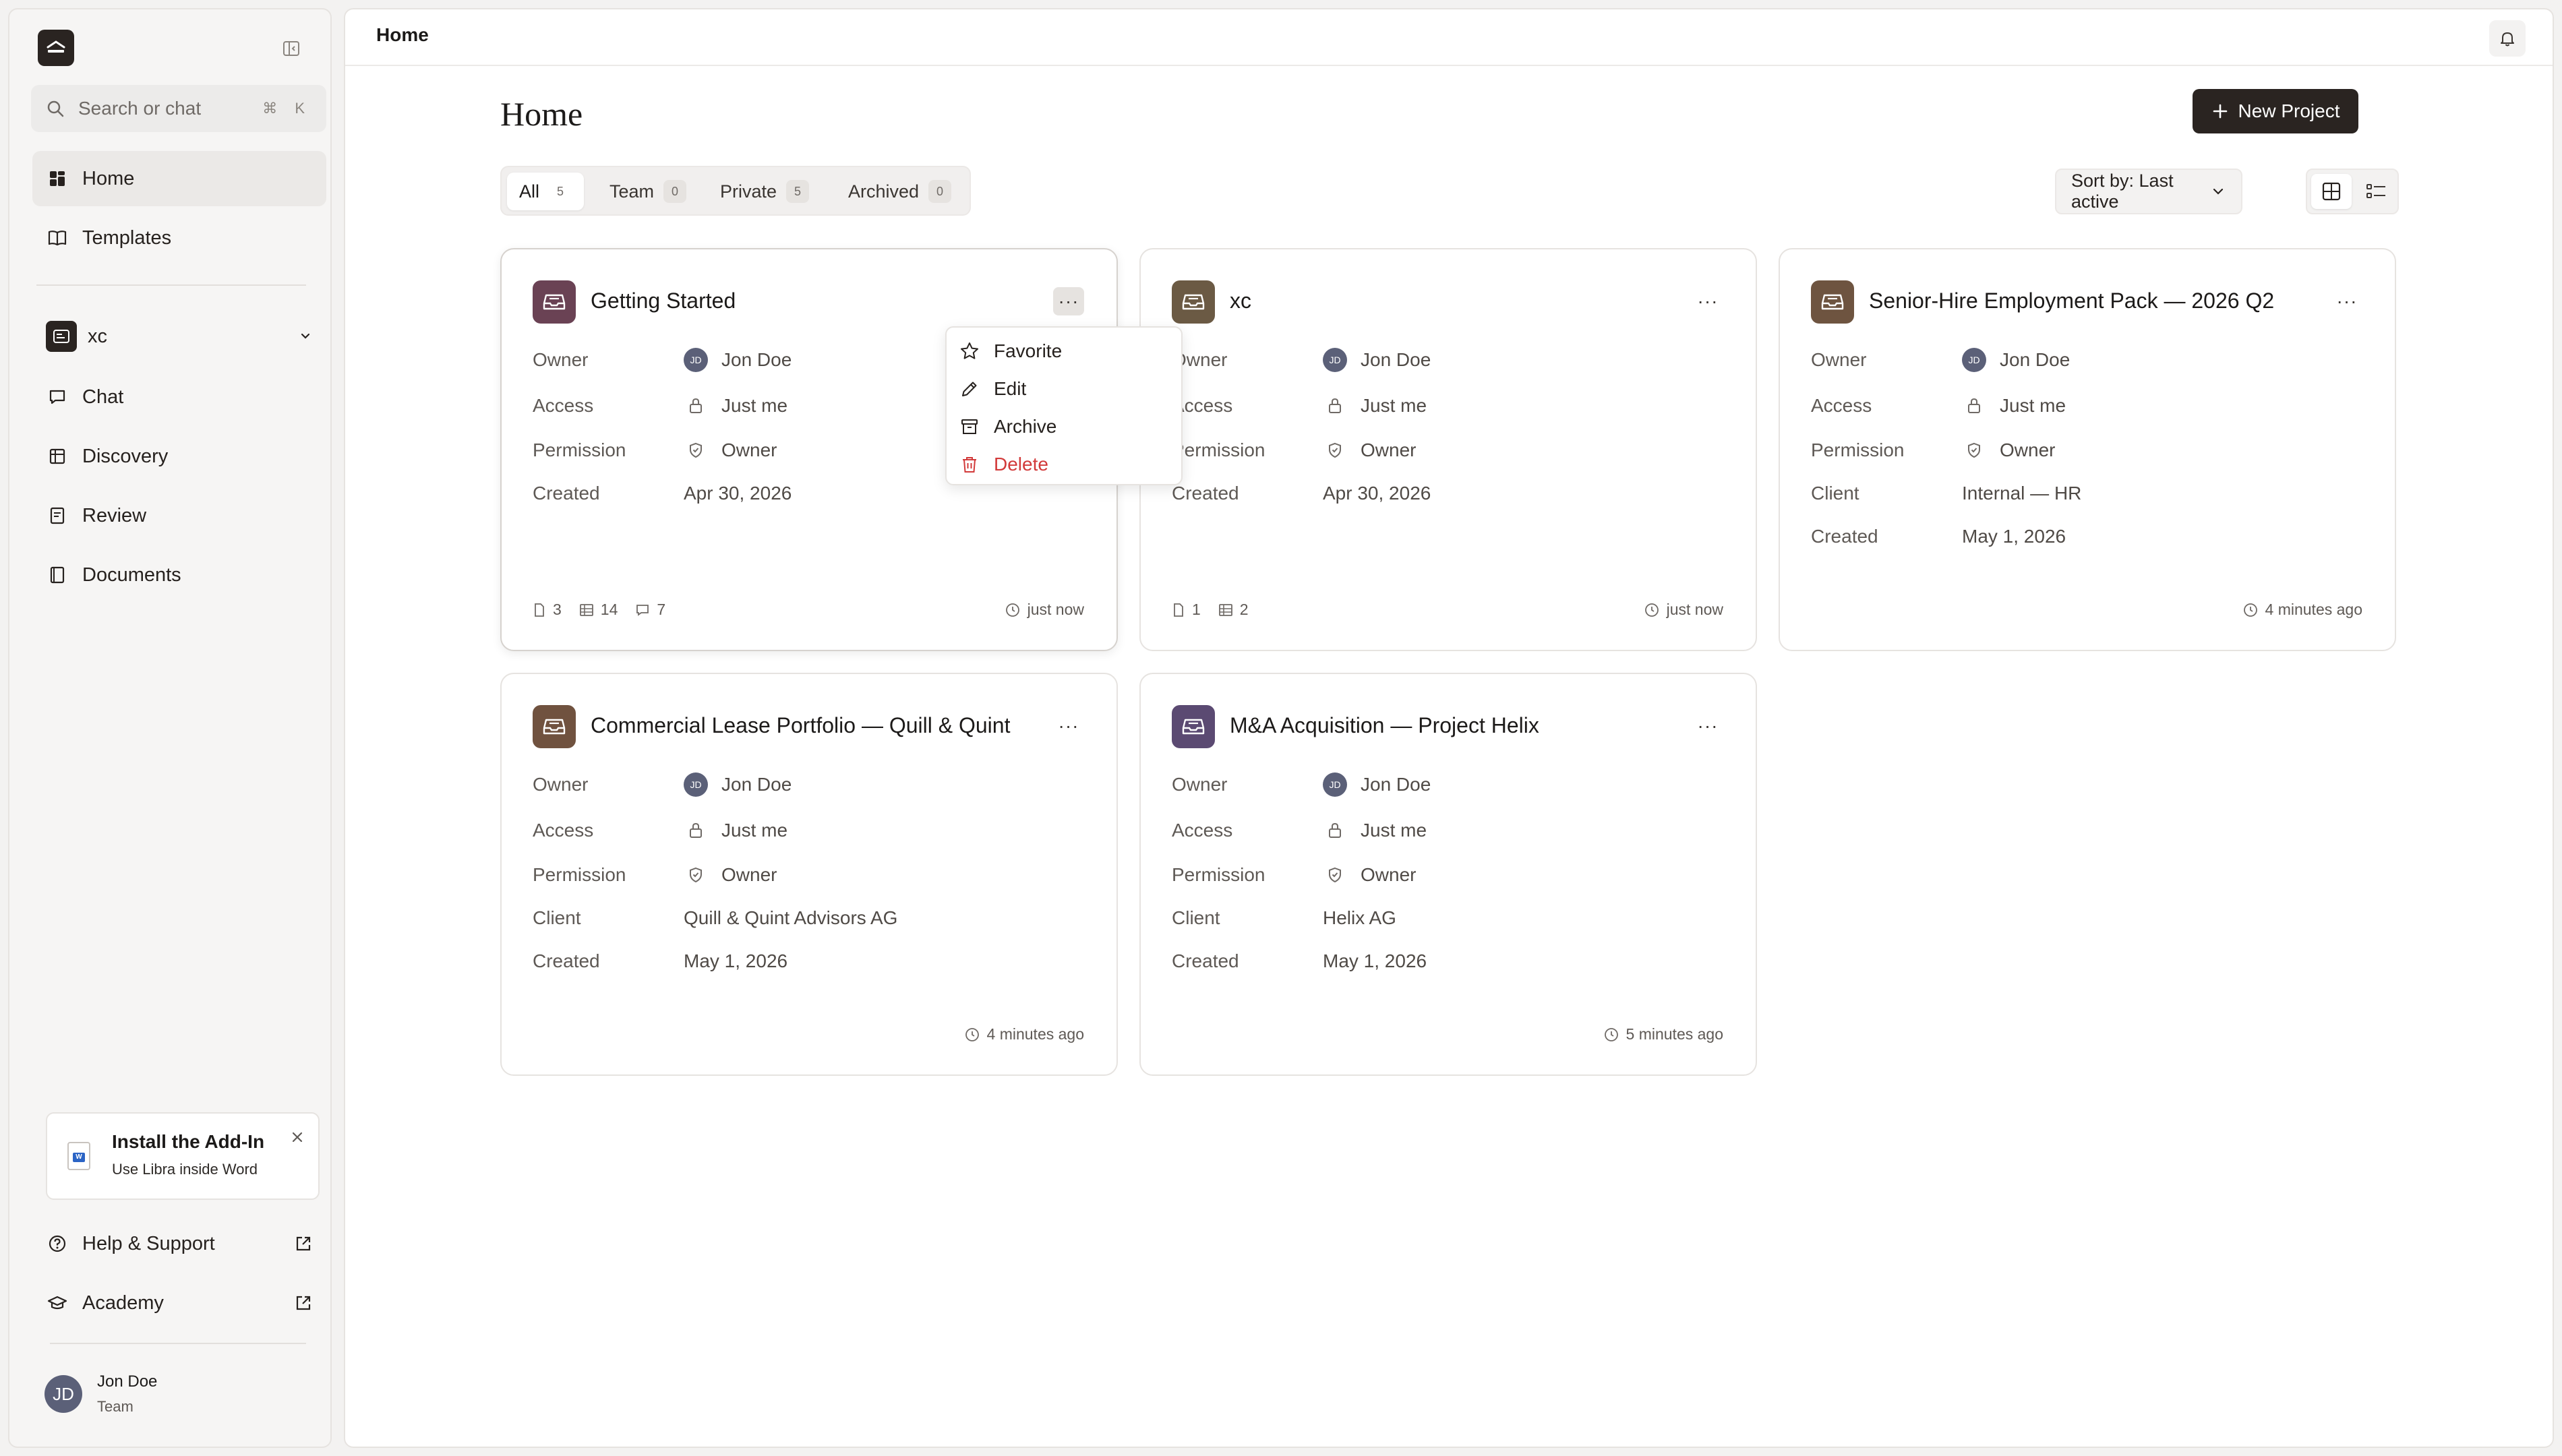 The height and width of the screenshot is (1456, 2562). I want to click on breadcrumb: Home, so click(403, 35).